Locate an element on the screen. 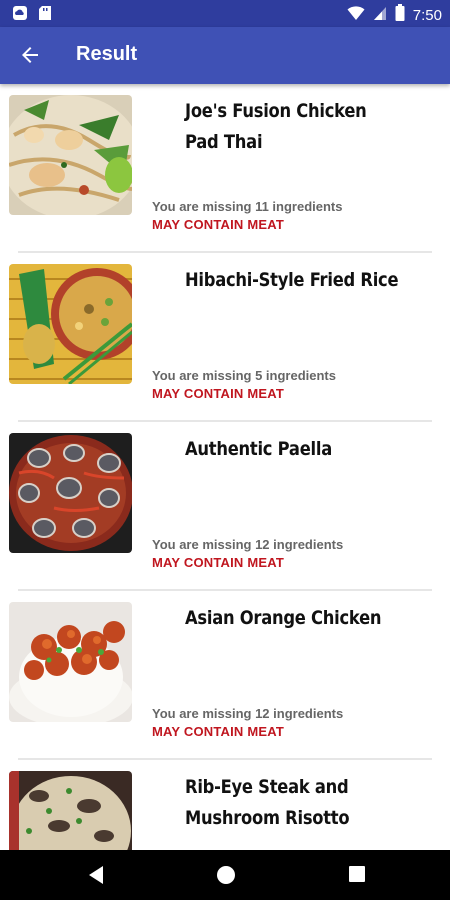 The height and width of the screenshot is (900, 450). recipe-title: Hibachi-Style Fried Rice is located at coordinates (292, 280).